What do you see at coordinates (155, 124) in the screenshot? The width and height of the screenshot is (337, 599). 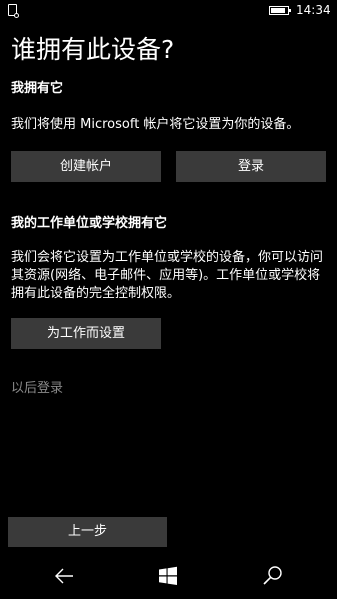 I see `personal-section-description: 我们将使用 Microsoft 帐户将它设置为你的设备。` at bounding box center [155, 124].